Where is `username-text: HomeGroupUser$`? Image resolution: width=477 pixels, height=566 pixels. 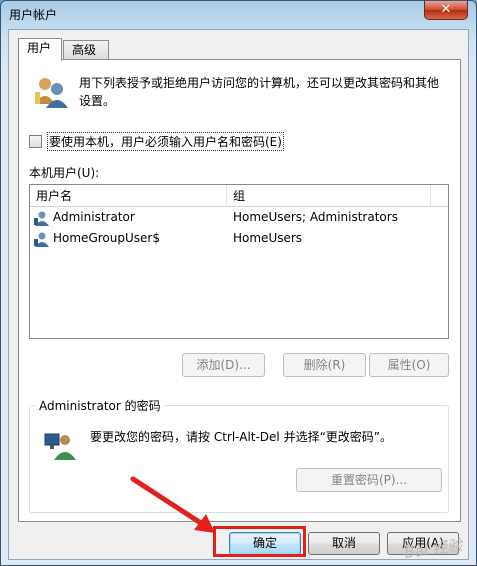
username-text: HomeGroupUser$ is located at coordinates (106, 238).